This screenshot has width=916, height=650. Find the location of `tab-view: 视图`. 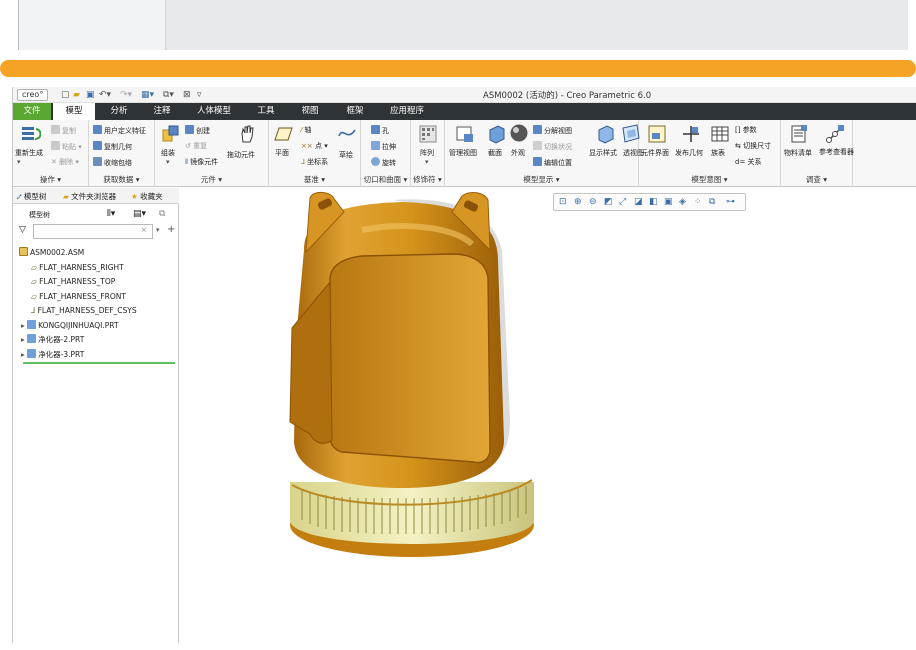

tab-view: 视图 is located at coordinates (310, 111).